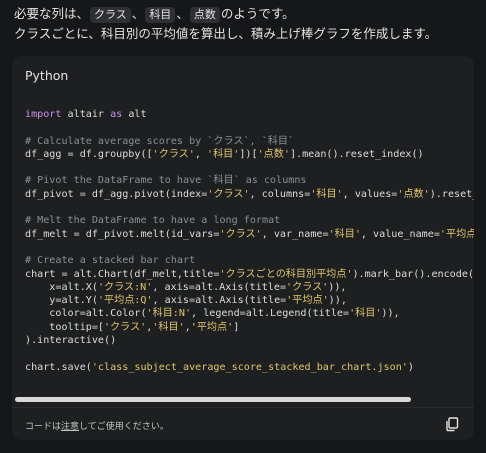 The width and height of the screenshot is (486, 453). What do you see at coordinates (47, 75) in the screenshot?
I see `code-language-label: Python` at bounding box center [47, 75].